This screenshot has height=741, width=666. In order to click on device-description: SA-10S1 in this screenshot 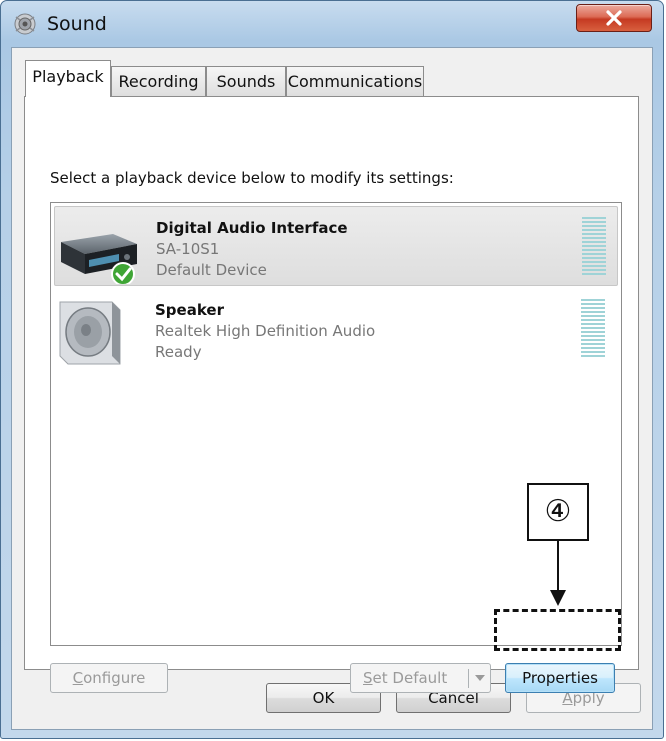, I will do `click(188, 249)`.